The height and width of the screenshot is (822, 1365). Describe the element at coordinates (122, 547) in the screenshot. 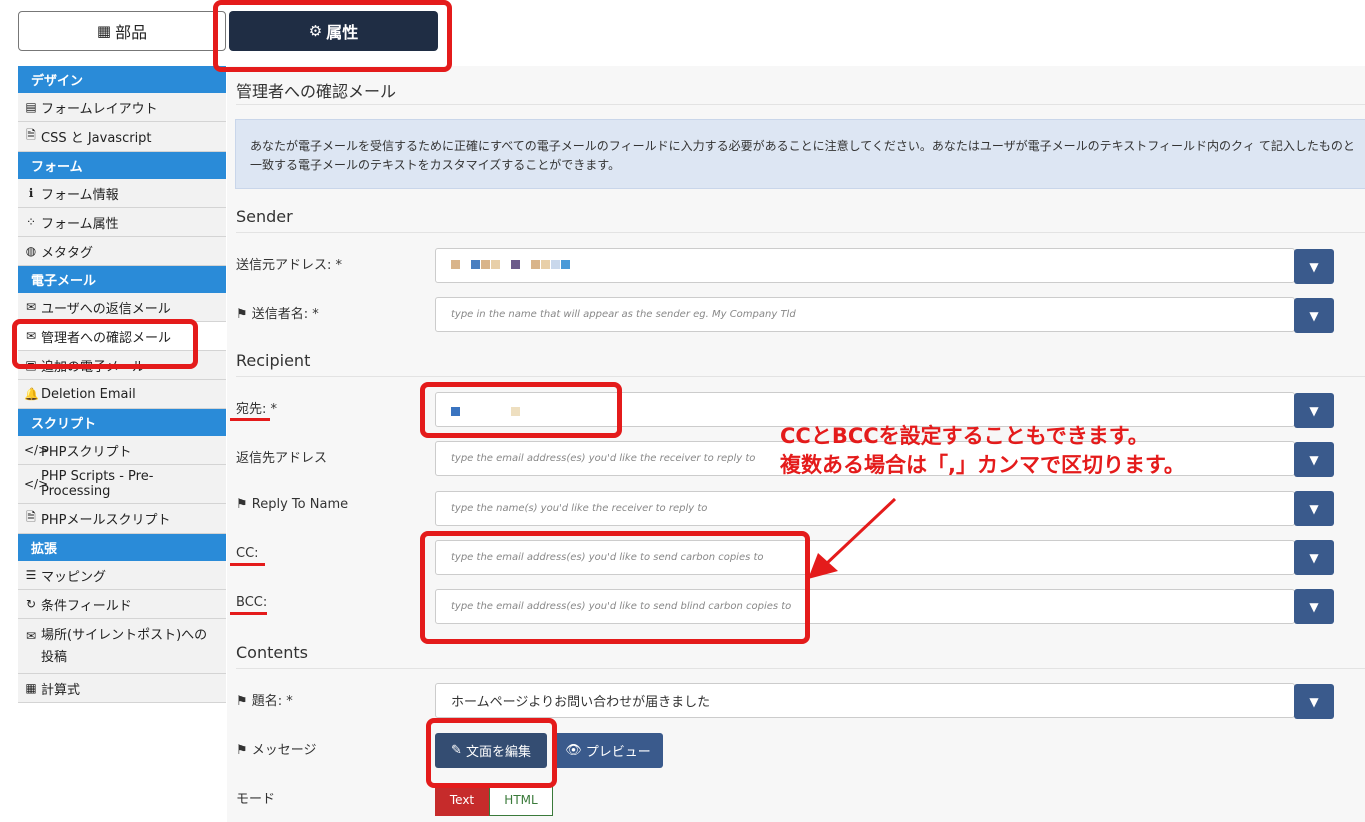

I see `sidebar-heading-extensions: 拡張` at that location.